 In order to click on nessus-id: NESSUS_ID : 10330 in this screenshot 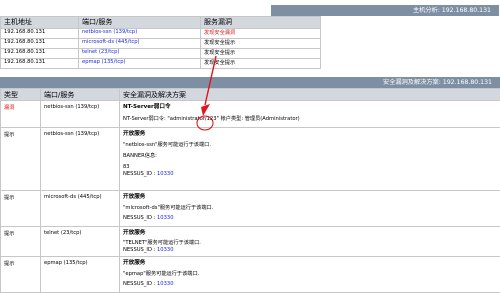, I will do `click(311, 284)`.